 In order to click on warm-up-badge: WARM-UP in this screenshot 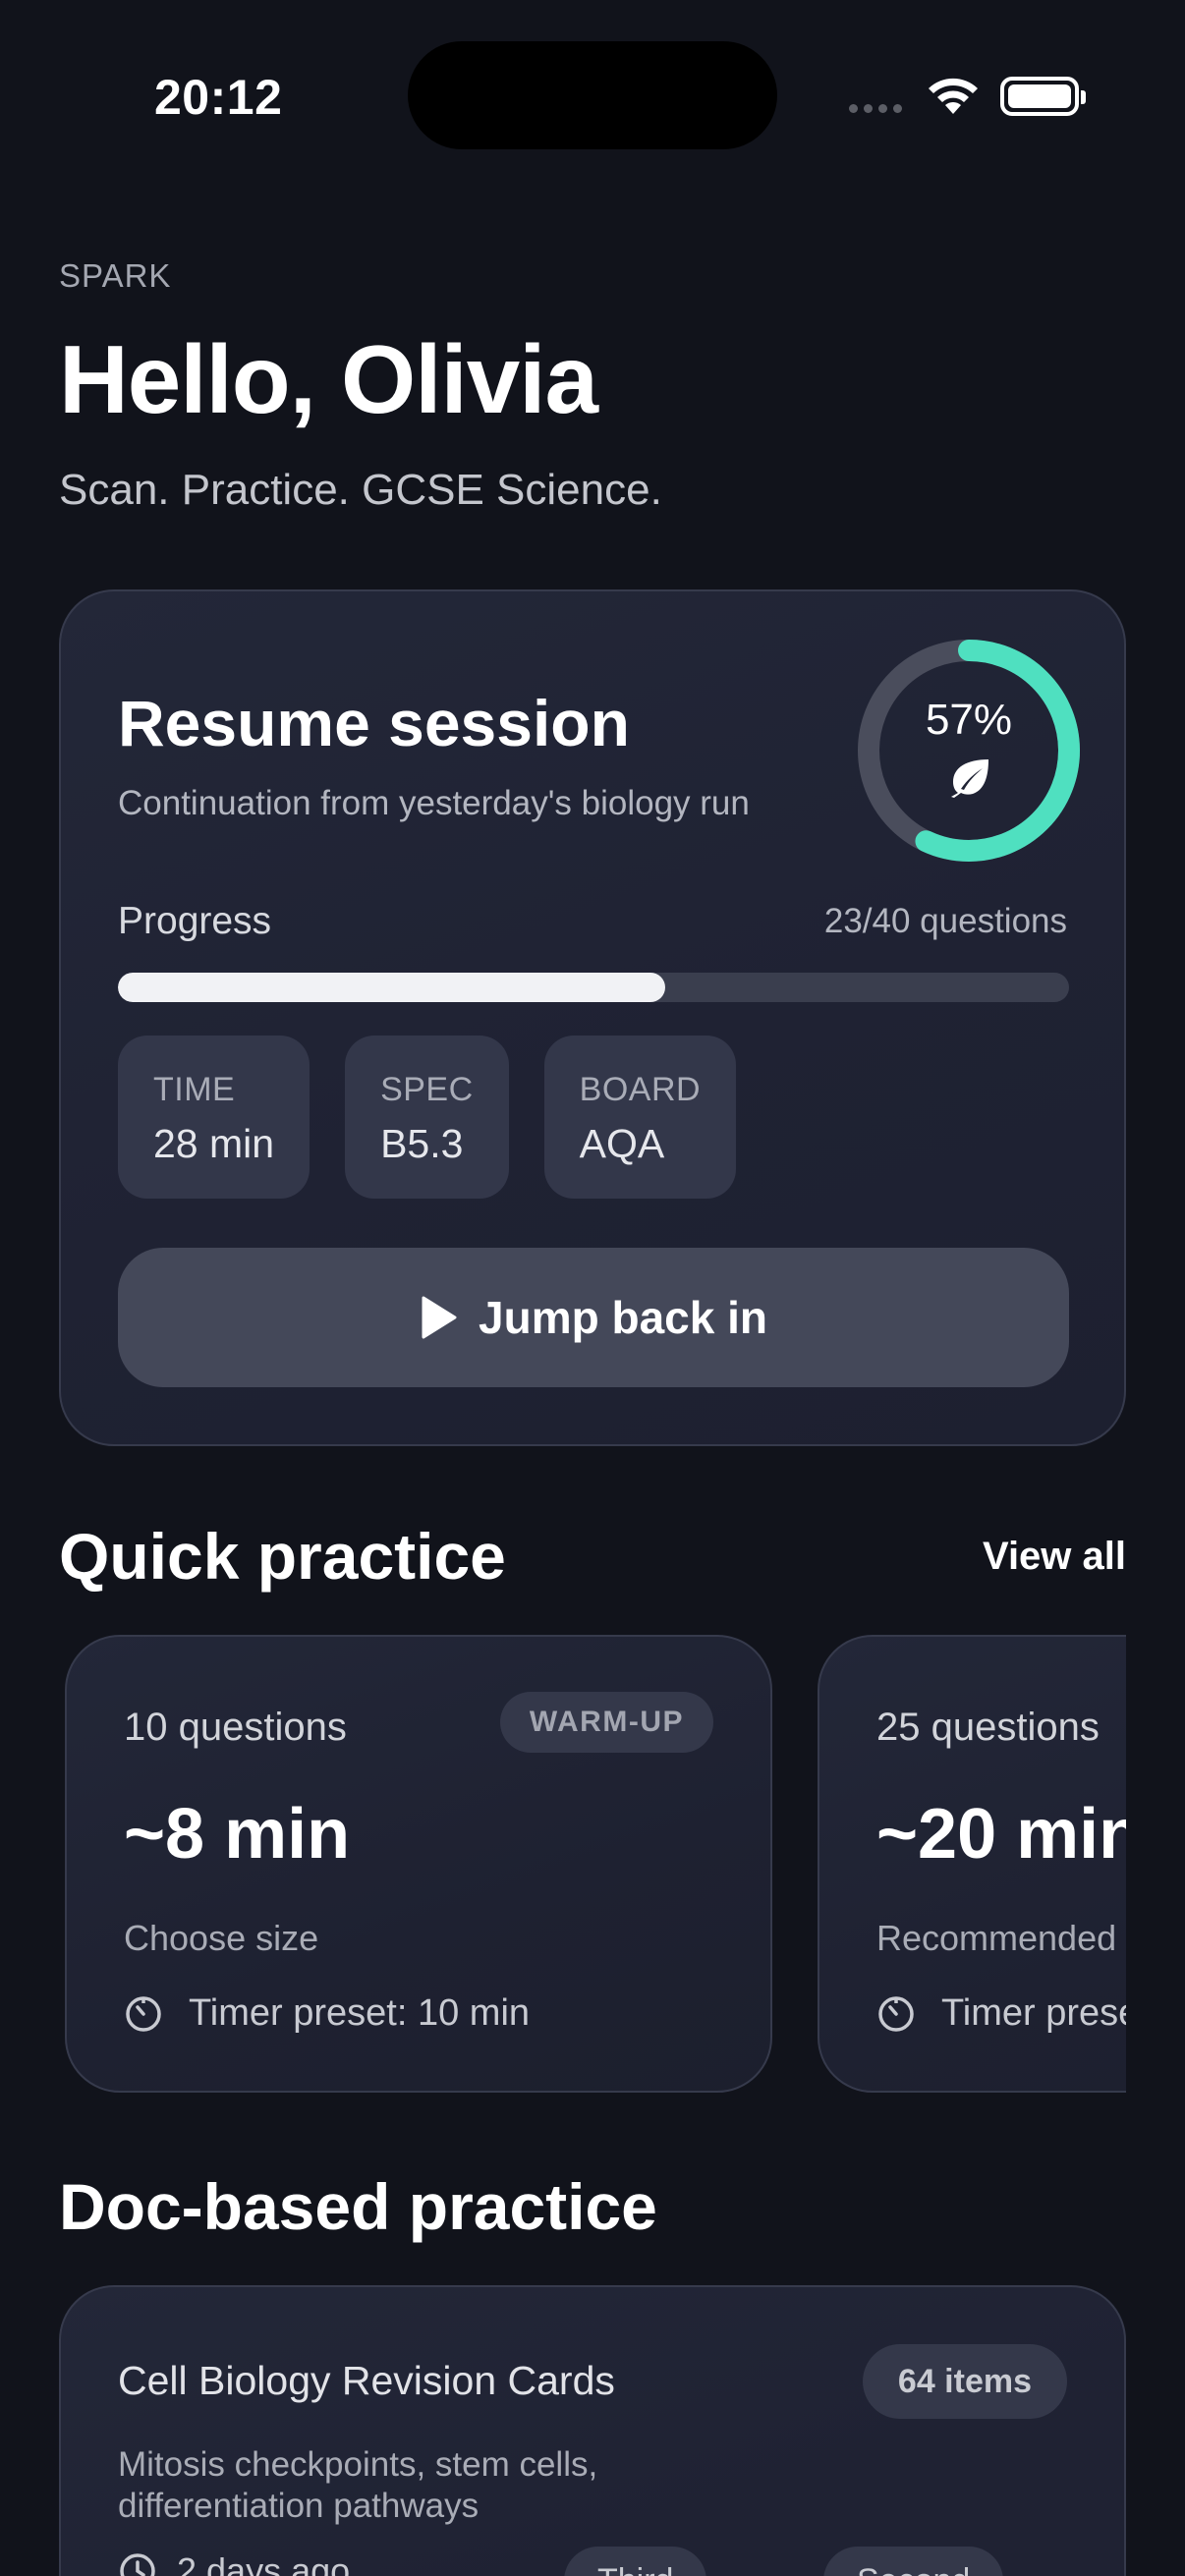, I will do `click(606, 1722)`.